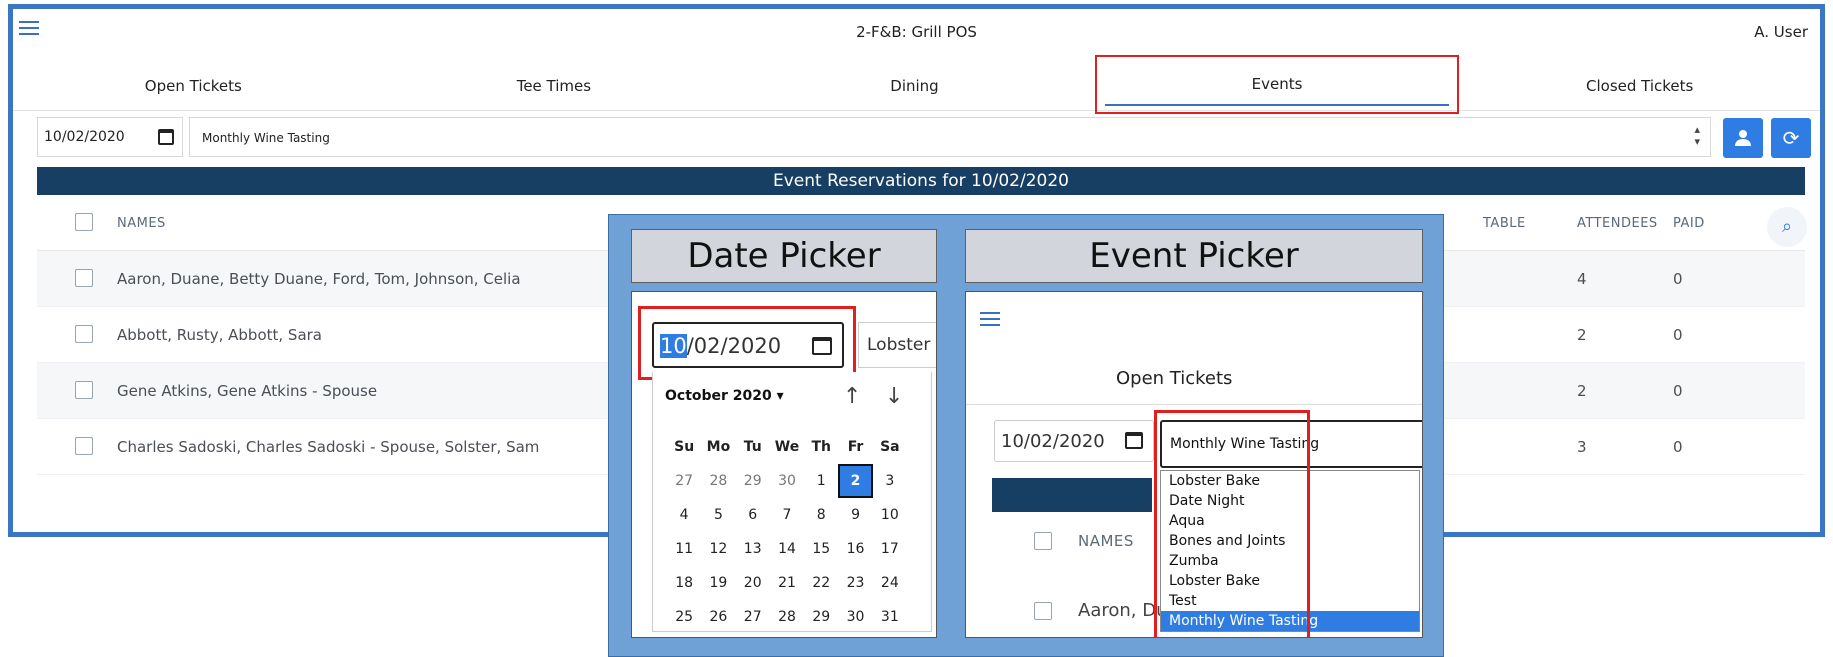 This screenshot has height=657, width=1833. What do you see at coordinates (1106, 541) in the screenshot?
I see `mini-header-names: NAMES` at bounding box center [1106, 541].